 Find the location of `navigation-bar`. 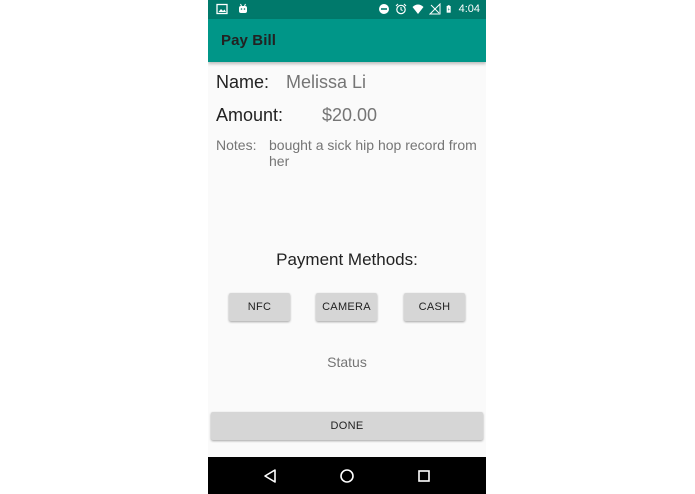

navigation-bar is located at coordinates (347, 475).